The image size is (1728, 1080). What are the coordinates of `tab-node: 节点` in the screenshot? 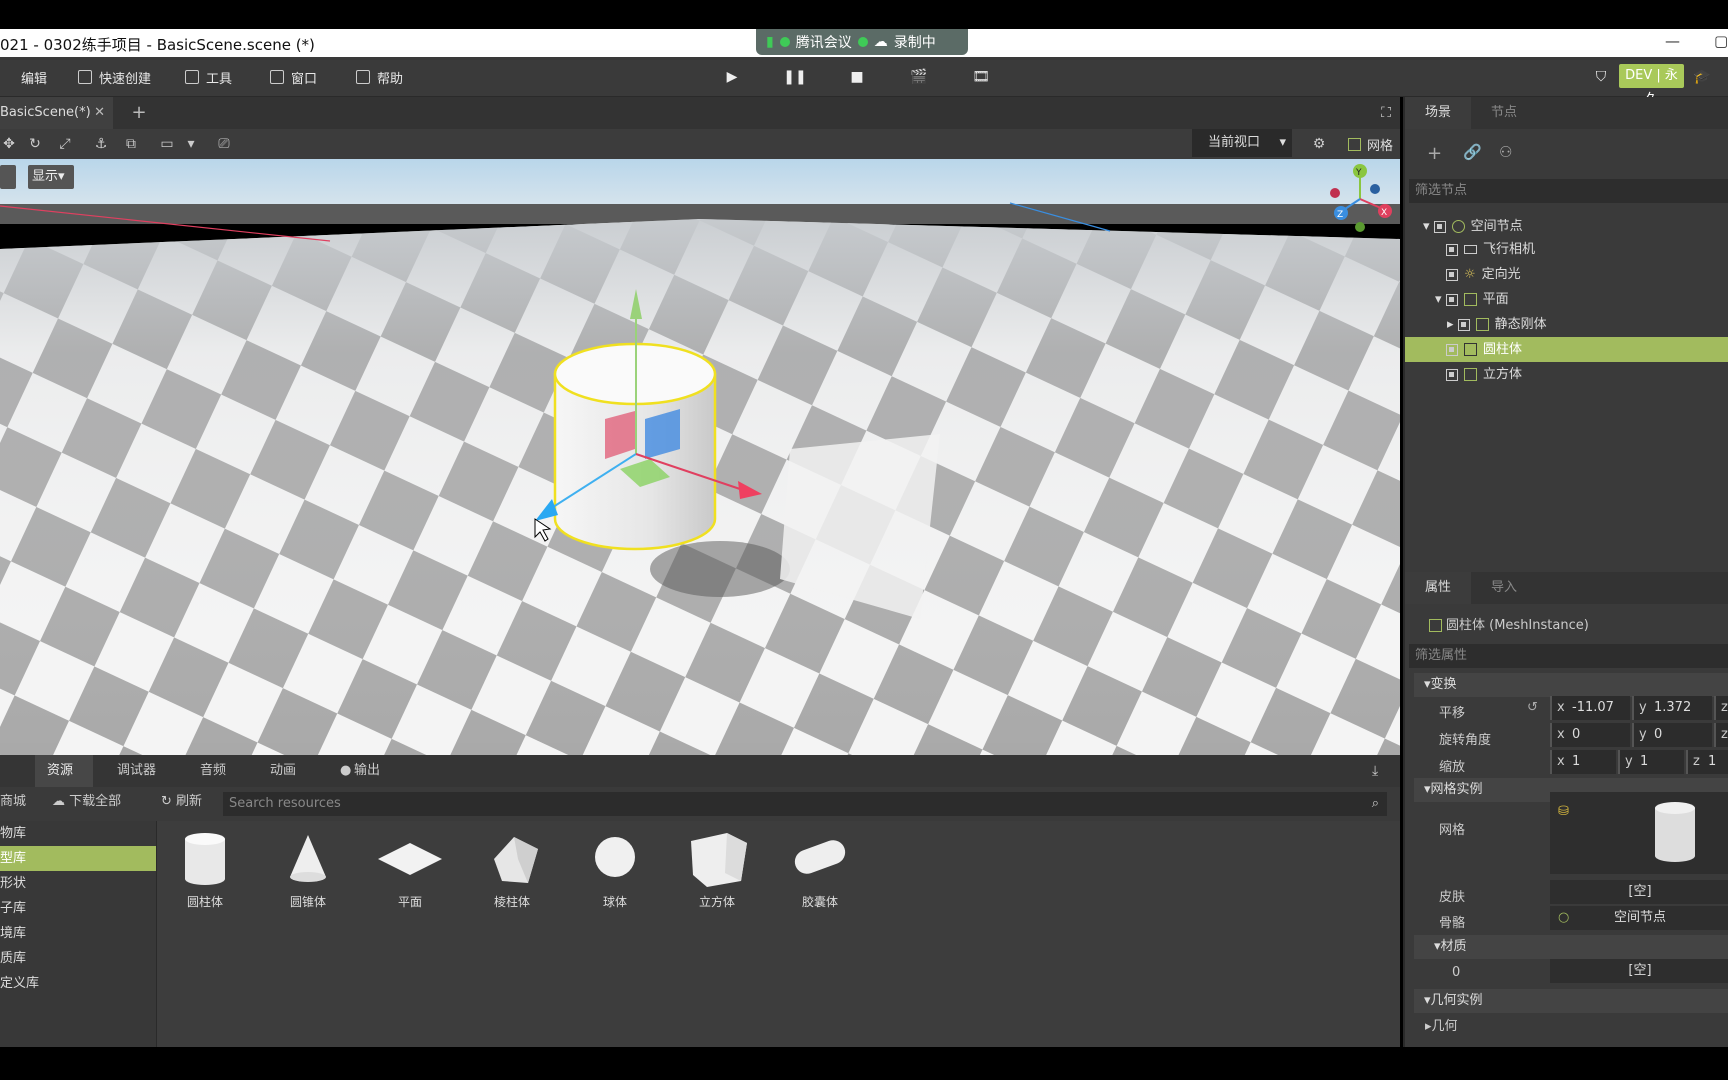 It's located at (1504, 113).